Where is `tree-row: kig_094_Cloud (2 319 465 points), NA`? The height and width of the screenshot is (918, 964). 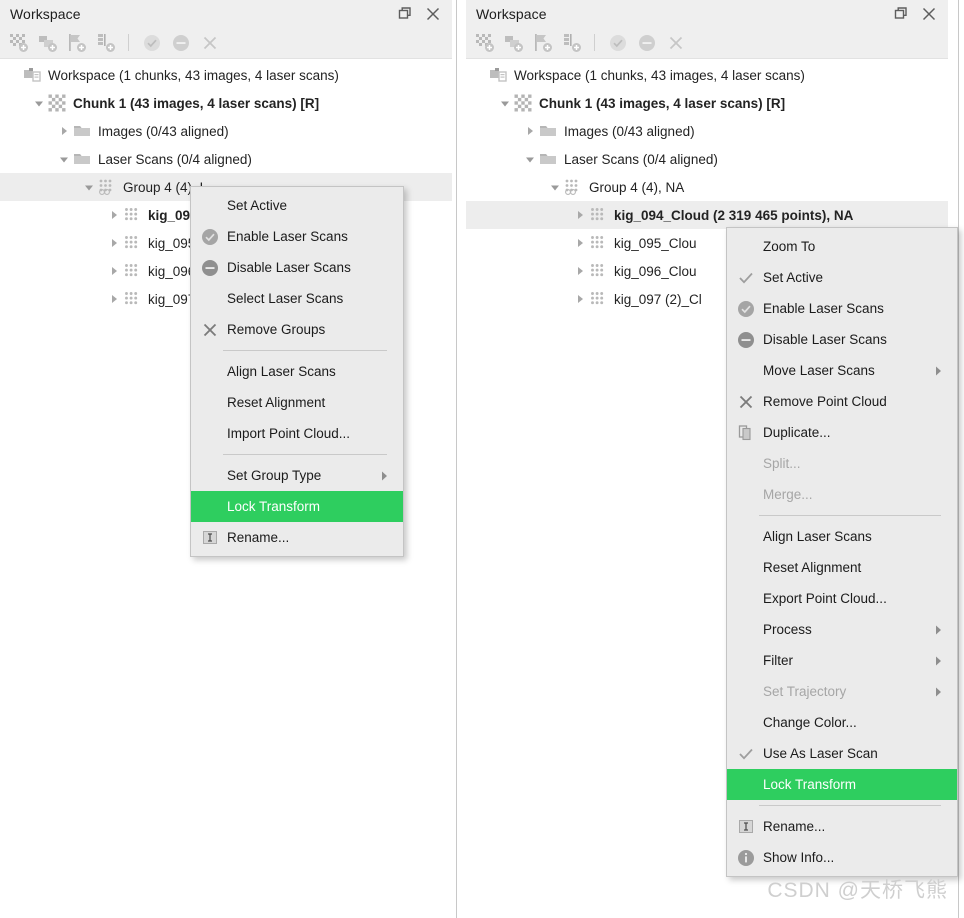 tree-row: kig_094_Cloud (2 319 465 points), NA is located at coordinates (707, 215).